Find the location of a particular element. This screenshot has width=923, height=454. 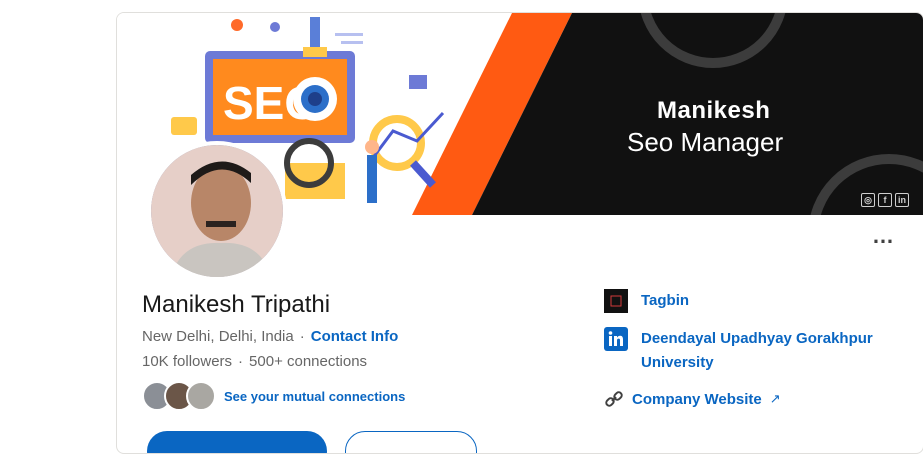

contact-info-link: Contact Info is located at coordinates (355, 336).